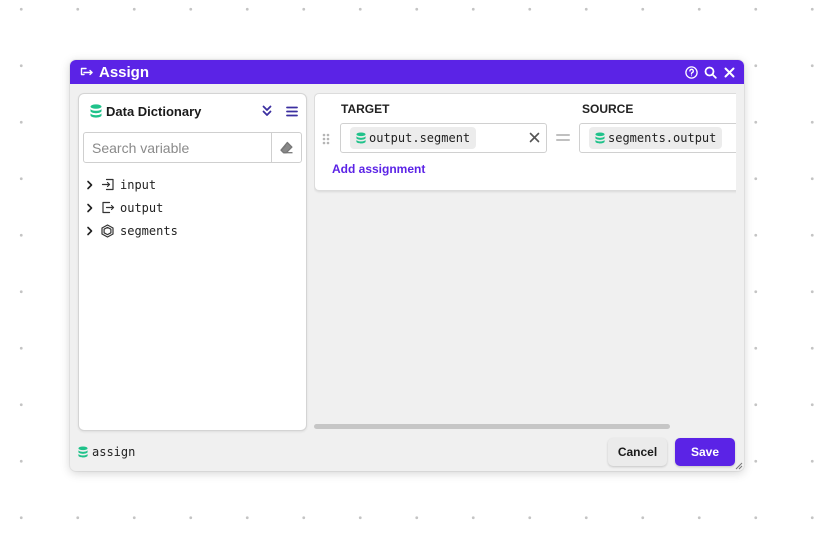  I want to click on tree-item-output: output, so click(192, 207).